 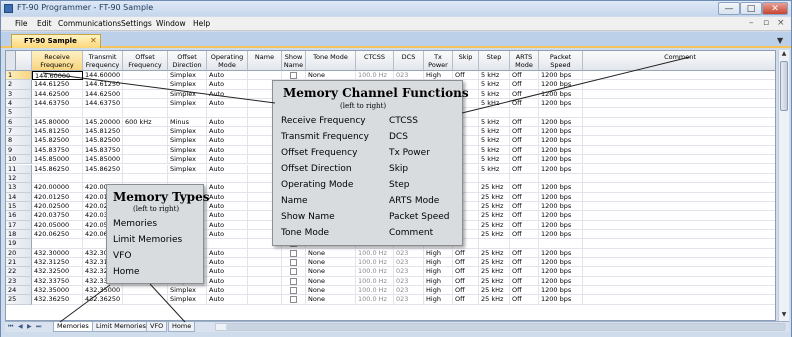 I want to click on maximize-button: □, so click(x=751, y=8).